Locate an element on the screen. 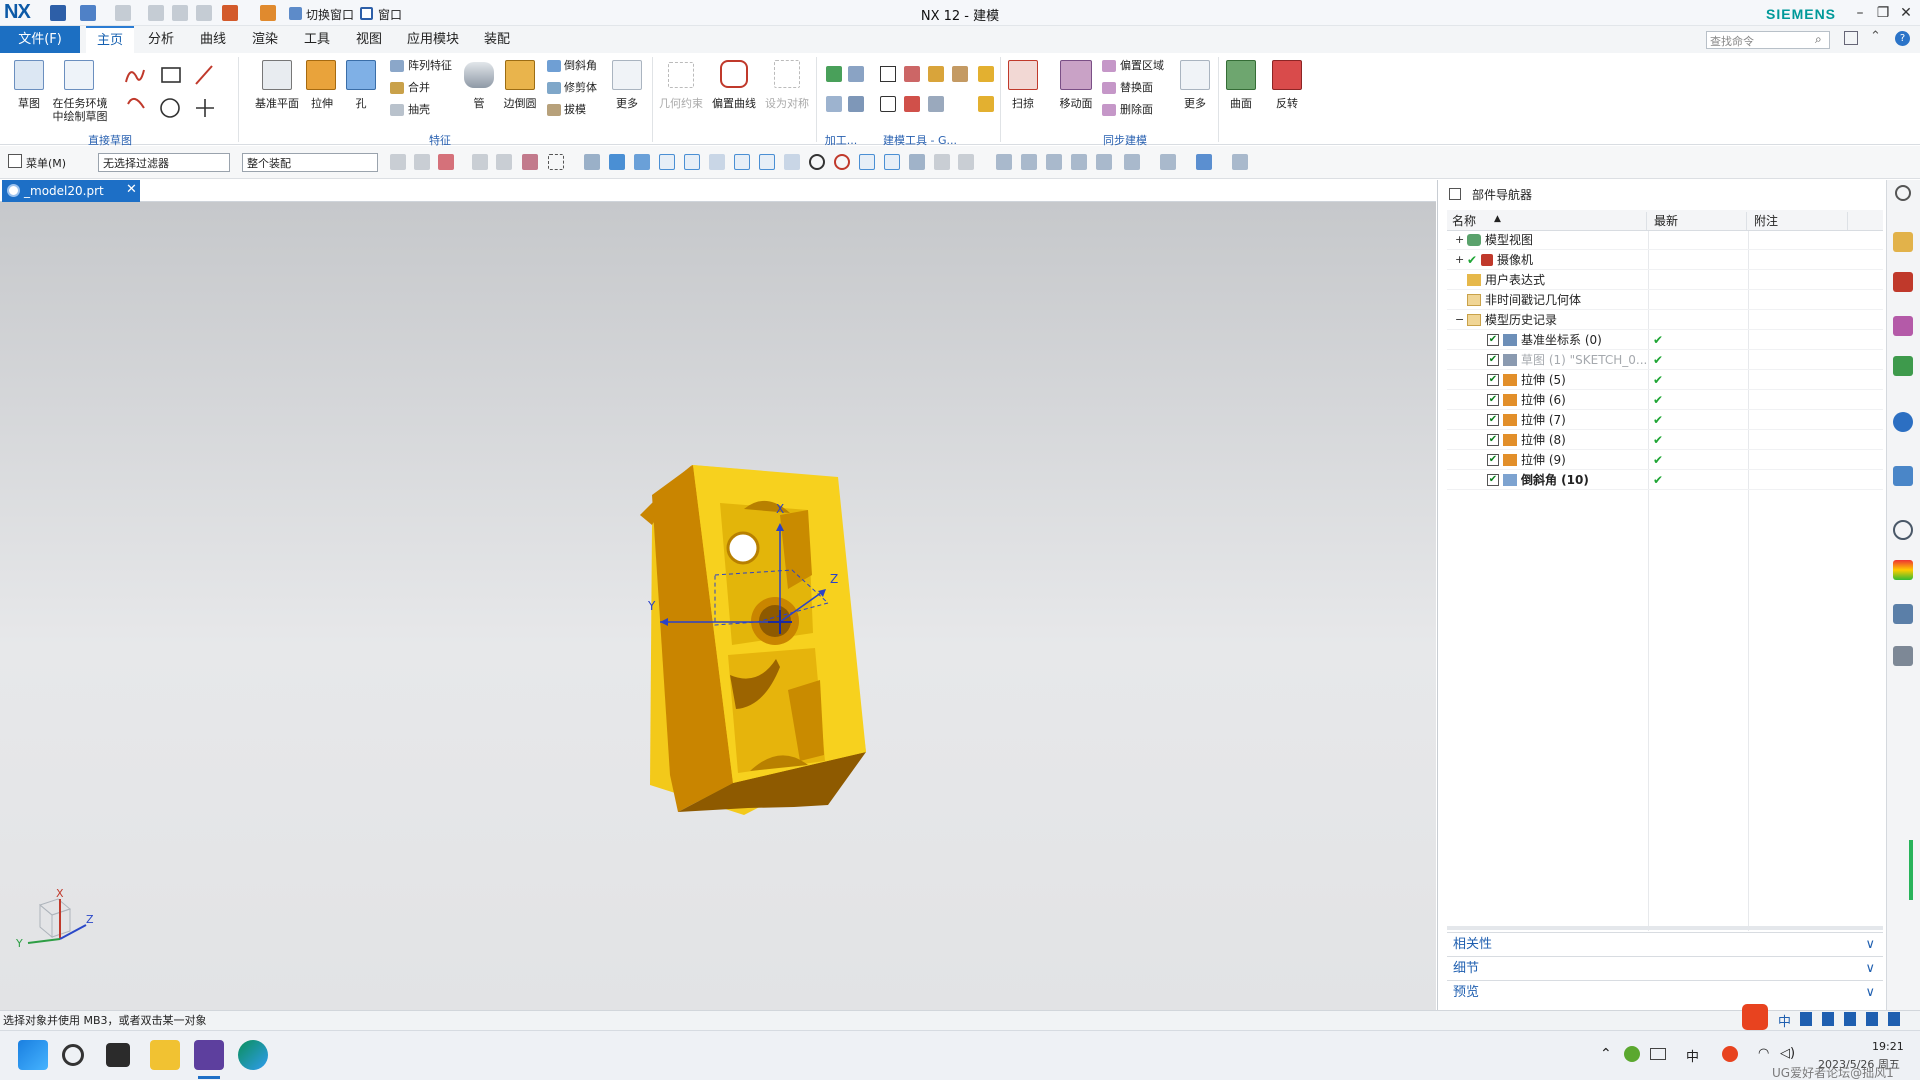  file-menu-button: 文件(F) is located at coordinates (40, 39).